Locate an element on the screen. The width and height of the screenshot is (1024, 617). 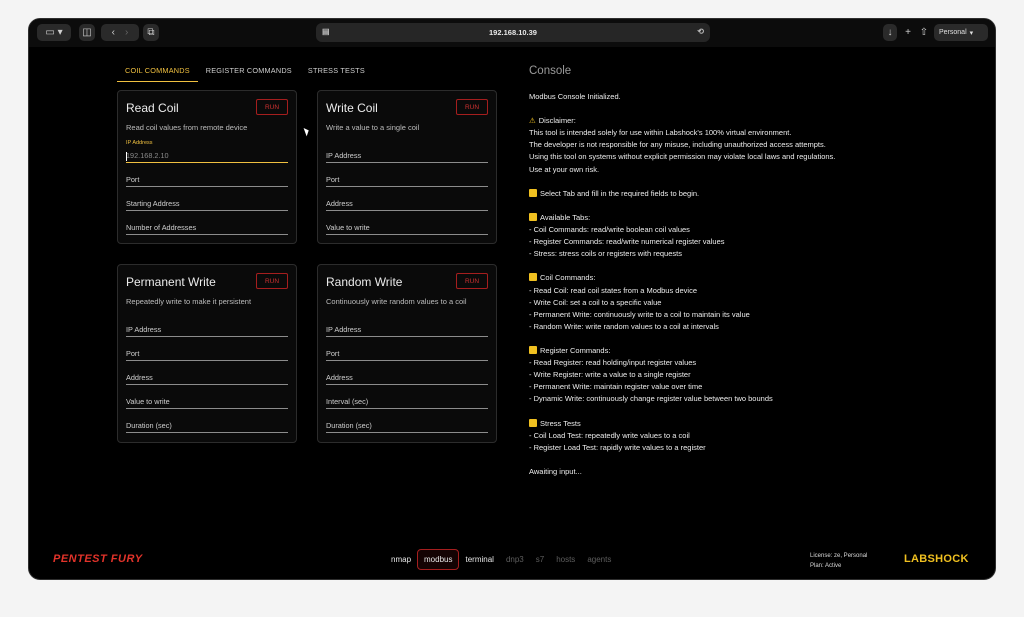
chevron-down-icon: ▾ is located at coordinates (971, 33).